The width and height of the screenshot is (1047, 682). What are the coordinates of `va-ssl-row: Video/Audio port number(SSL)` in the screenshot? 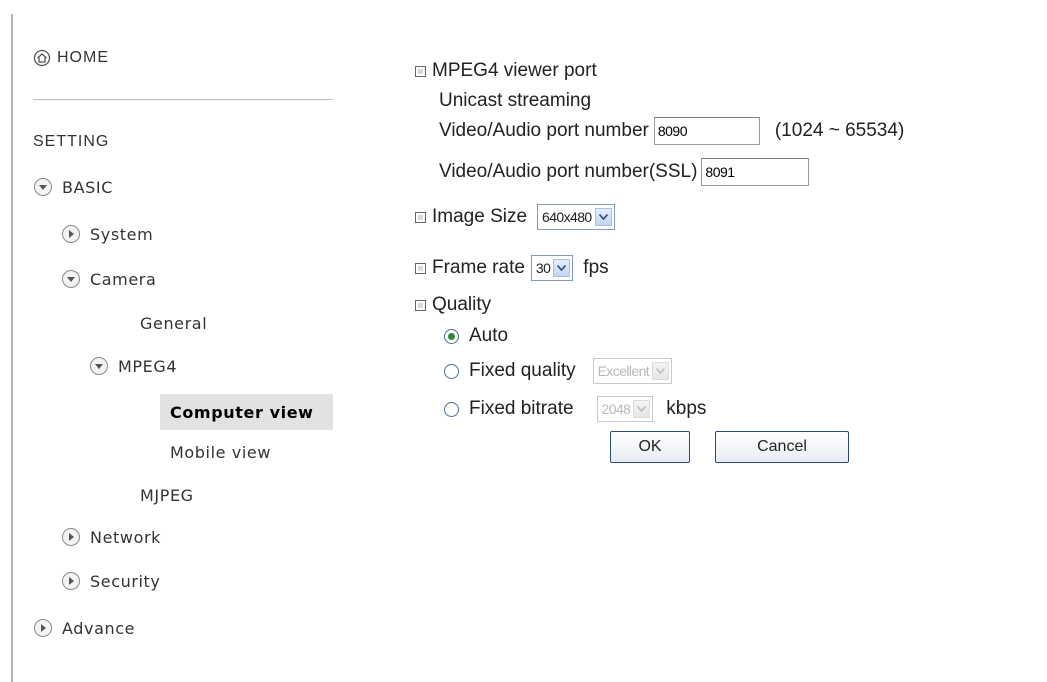 It's located at (624, 172).